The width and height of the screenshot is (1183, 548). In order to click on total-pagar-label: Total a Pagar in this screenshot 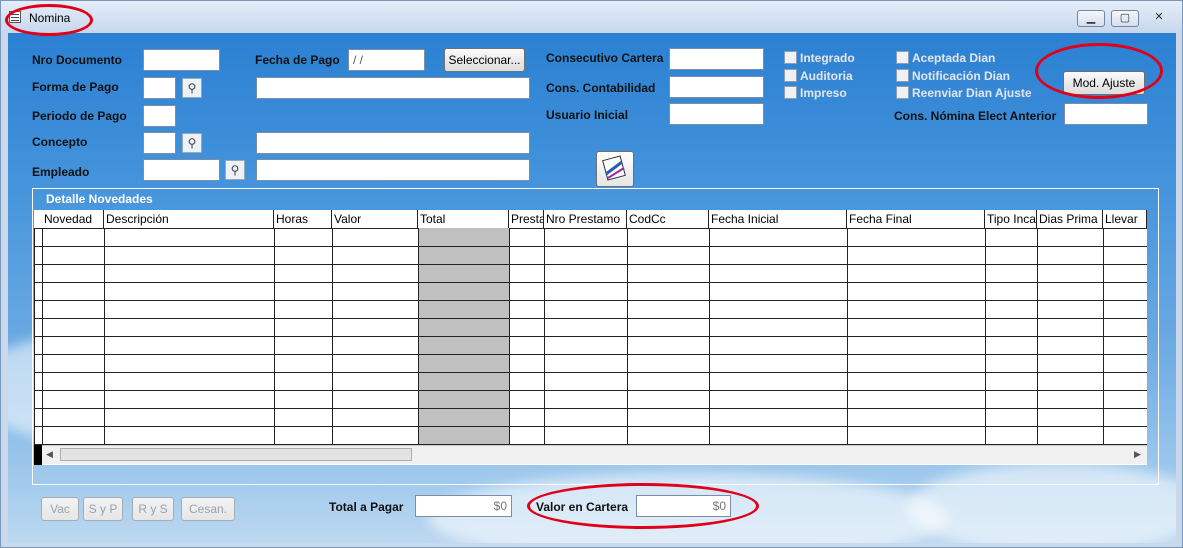, I will do `click(366, 507)`.